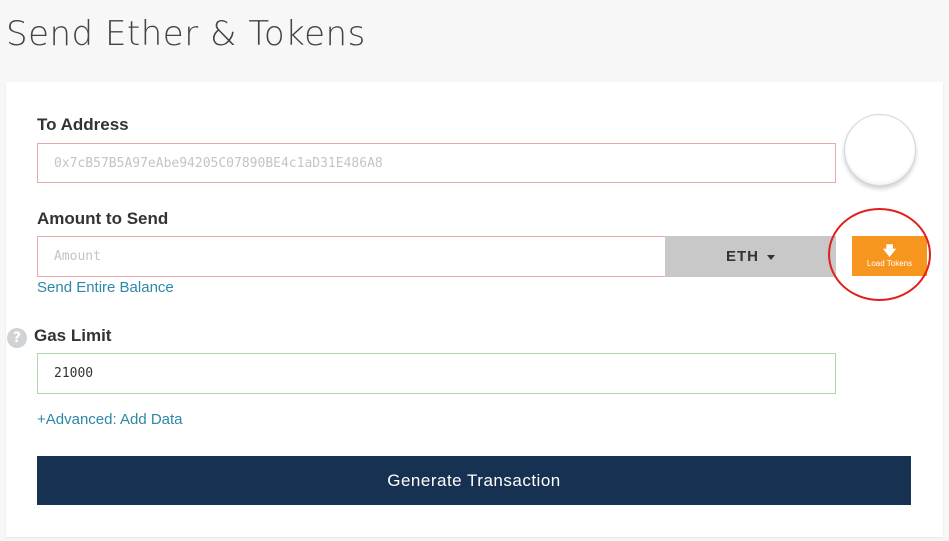 This screenshot has width=949, height=541. Describe the element at coordinates (436, 373) in the screenshot. I see `gas-limit-input` at that location.